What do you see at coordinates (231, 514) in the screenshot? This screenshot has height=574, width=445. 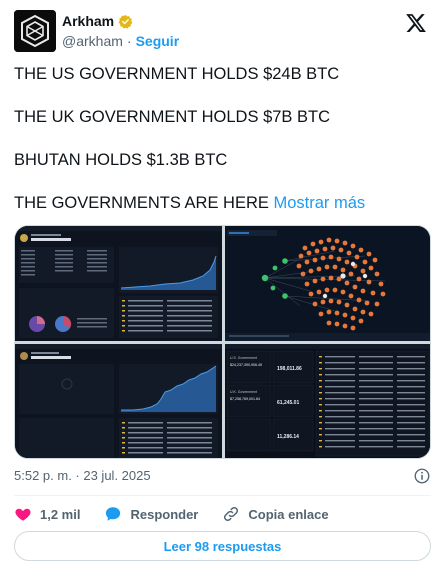 I see `link-icon` at bounding box center [231, 514].